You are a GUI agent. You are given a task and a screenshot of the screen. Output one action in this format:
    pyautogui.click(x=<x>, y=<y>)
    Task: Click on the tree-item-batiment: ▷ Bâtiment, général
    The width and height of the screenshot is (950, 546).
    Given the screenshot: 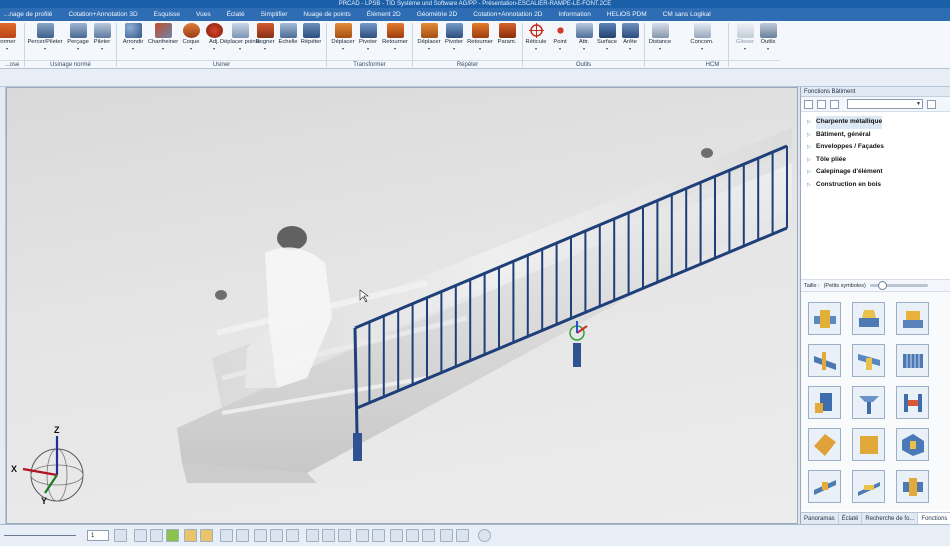 What is the action you would take?
    pyautogui.click(x=875, y=135)
    